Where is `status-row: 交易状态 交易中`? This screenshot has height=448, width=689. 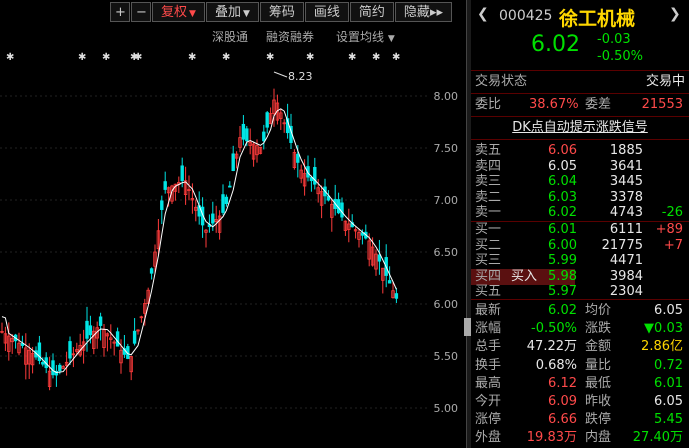
status-row: 交易状态 交易中 is located at coordinates (580, 82).